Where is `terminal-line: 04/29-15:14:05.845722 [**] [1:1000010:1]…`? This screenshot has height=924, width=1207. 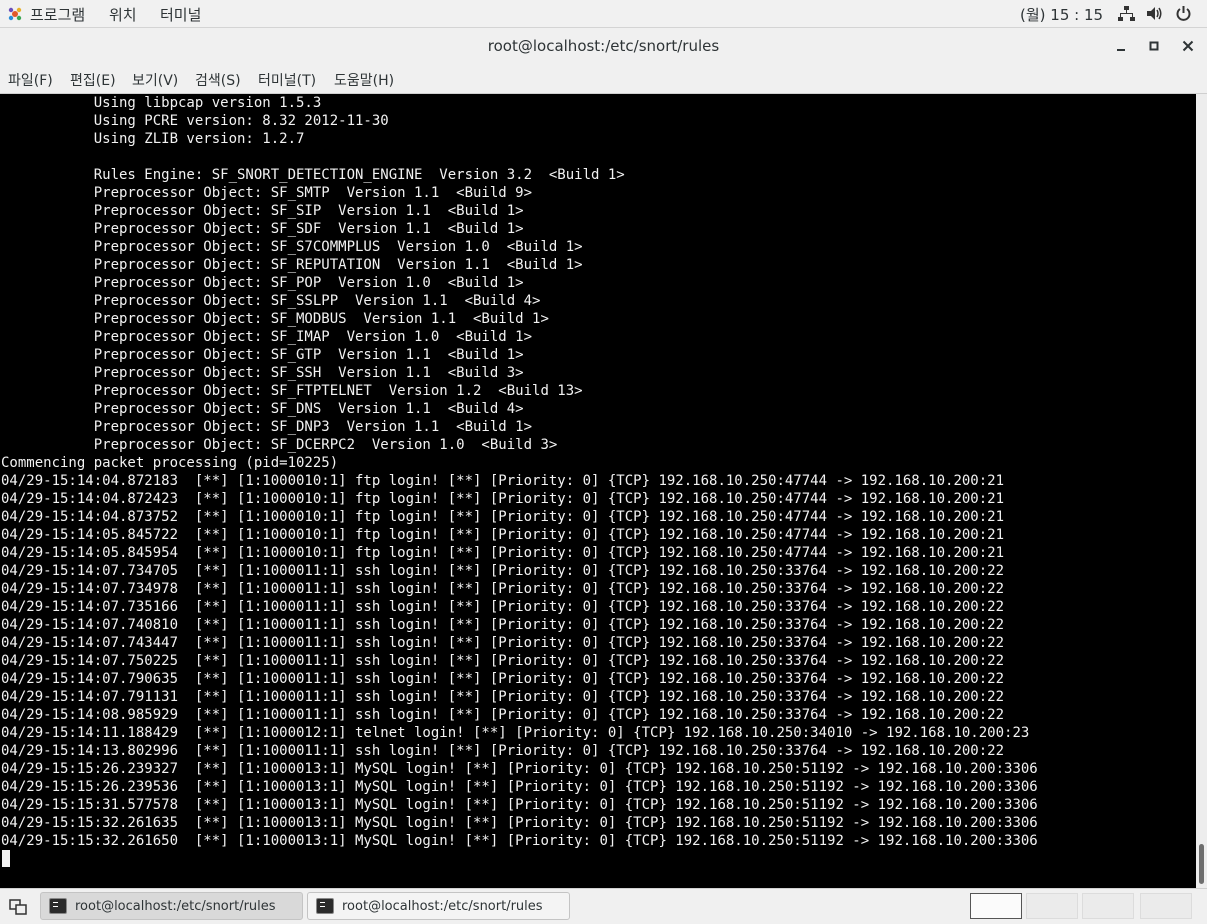
terminal-line: 04/29-15:14:05.845722 [**] [1:1000010:1]… is located at coordinates (503, 535).